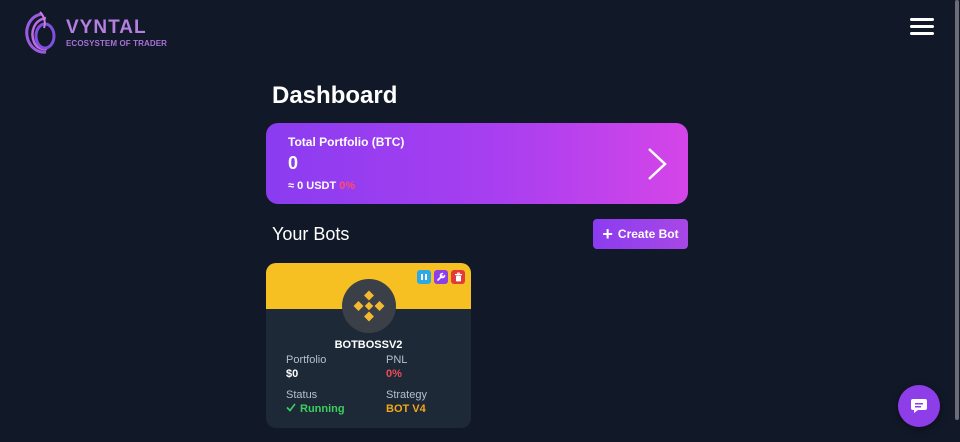 This screenshot has width=960, height=442. Describe the element at coordinates (347, 186) in the screenshot. I see `portfolio-change: 0%` at that location.